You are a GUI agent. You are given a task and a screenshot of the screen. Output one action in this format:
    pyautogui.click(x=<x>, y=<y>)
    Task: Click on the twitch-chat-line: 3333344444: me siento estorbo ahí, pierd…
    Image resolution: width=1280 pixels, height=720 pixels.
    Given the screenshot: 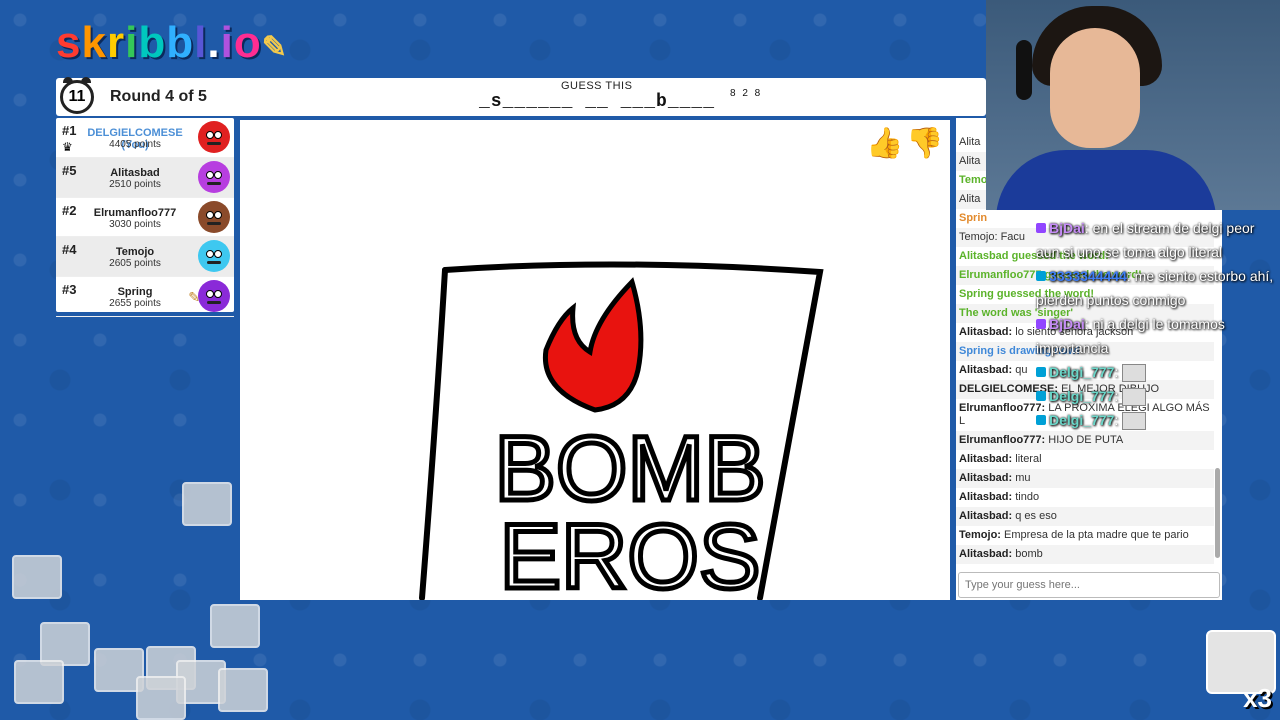 What is the action you would take?
    pyautogui.click(x=1158, y=288)
    